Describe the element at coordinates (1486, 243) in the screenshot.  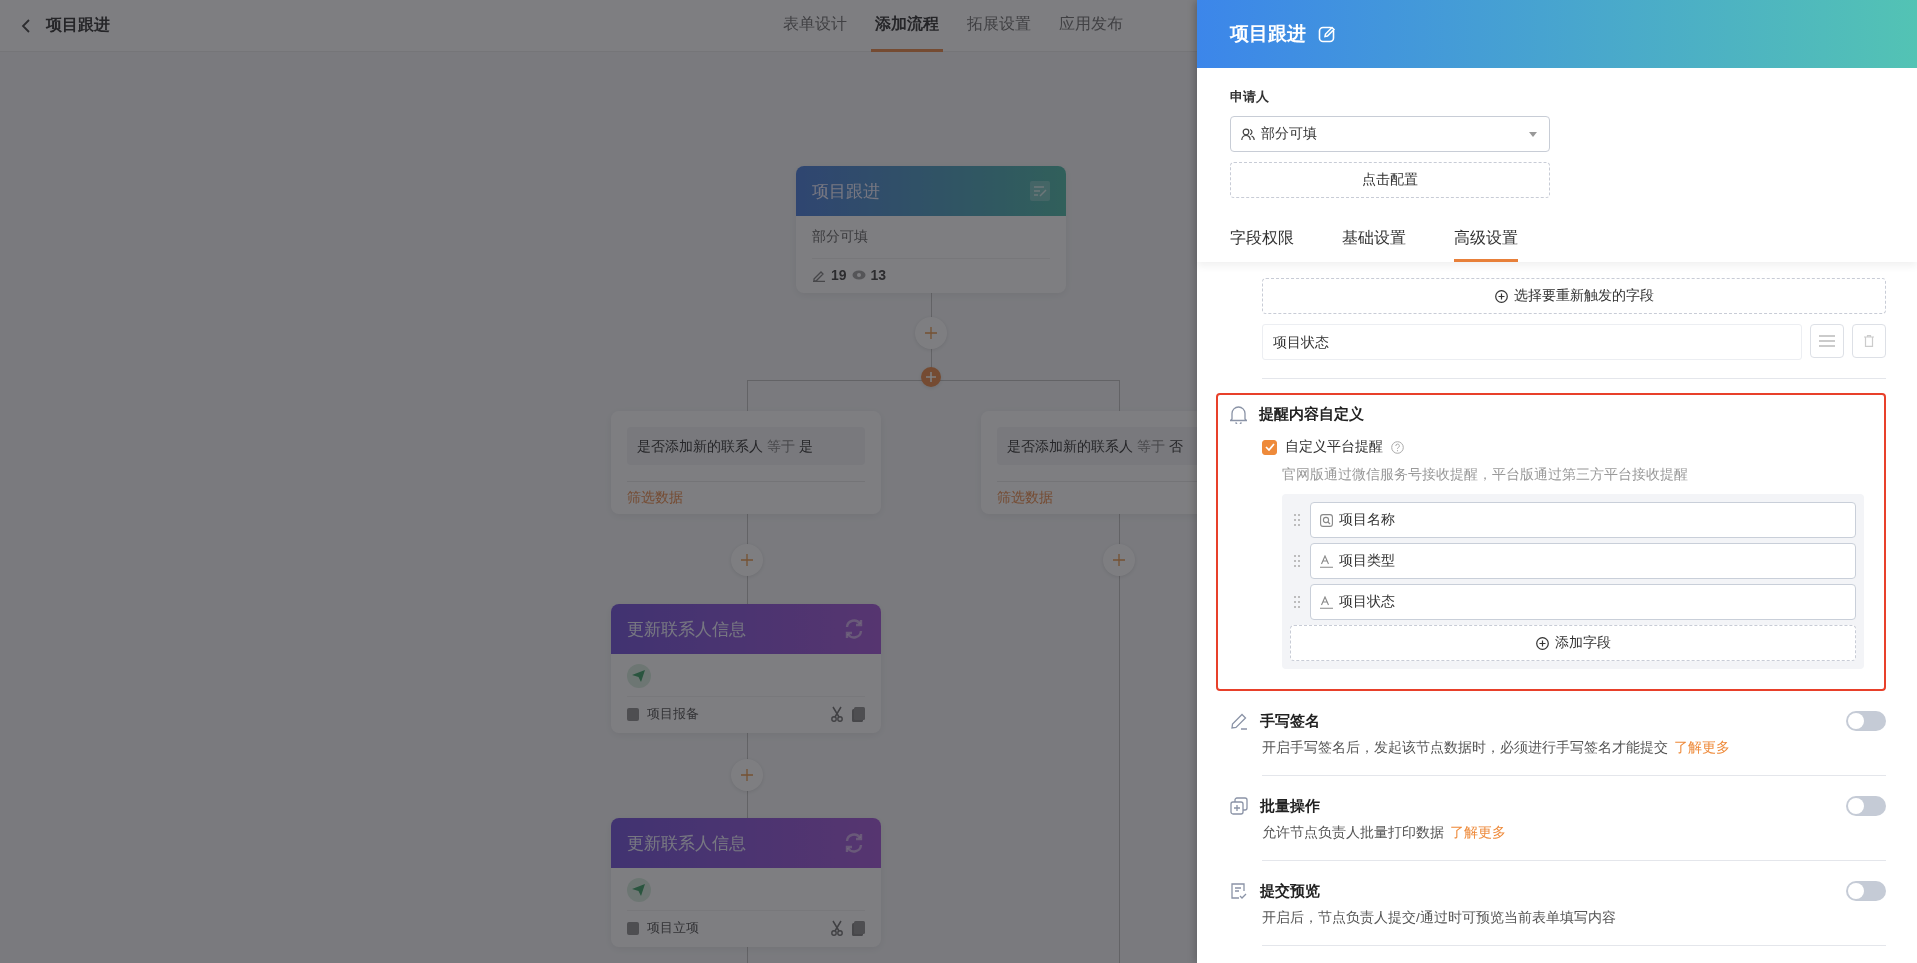
I see `settings-tab: 高级设置` at that location.